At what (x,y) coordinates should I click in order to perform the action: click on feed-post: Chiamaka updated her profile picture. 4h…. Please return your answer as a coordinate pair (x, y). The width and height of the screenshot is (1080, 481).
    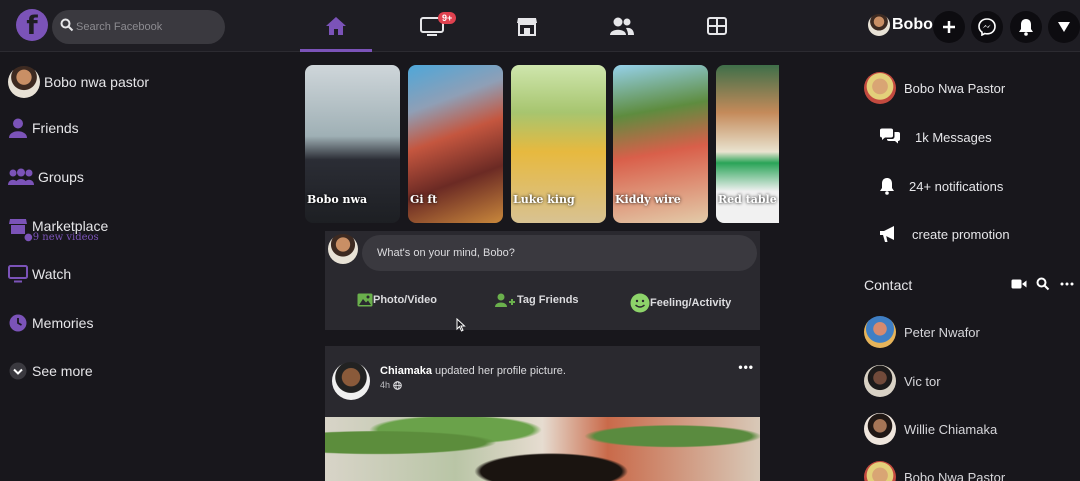
    Looking at the image, I should click on (542, 413).